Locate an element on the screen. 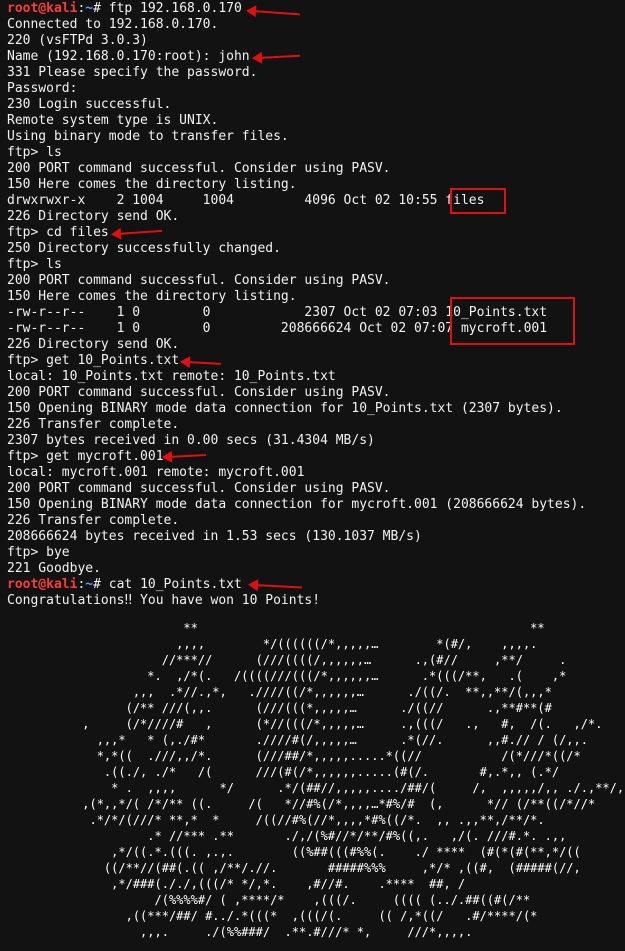 The height and width of the screenshot is (951, 625). listing-name-points: 10_Points.txt is located at coordinates (496, 312).